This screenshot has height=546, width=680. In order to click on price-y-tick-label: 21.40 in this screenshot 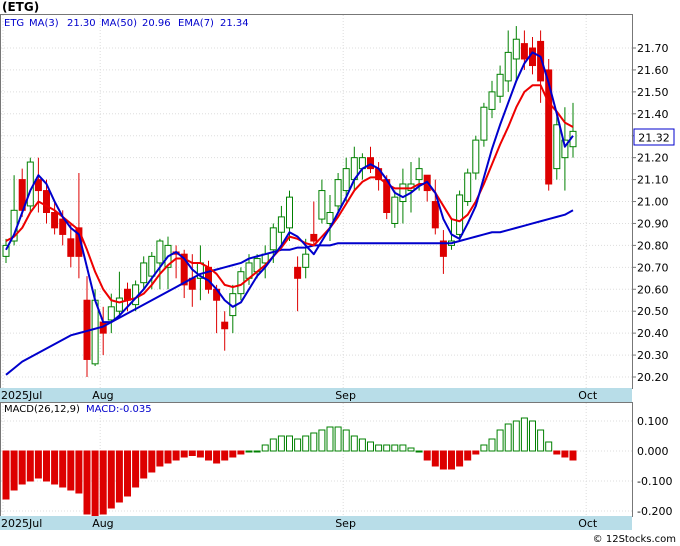, I will do `click(653, 114)`.